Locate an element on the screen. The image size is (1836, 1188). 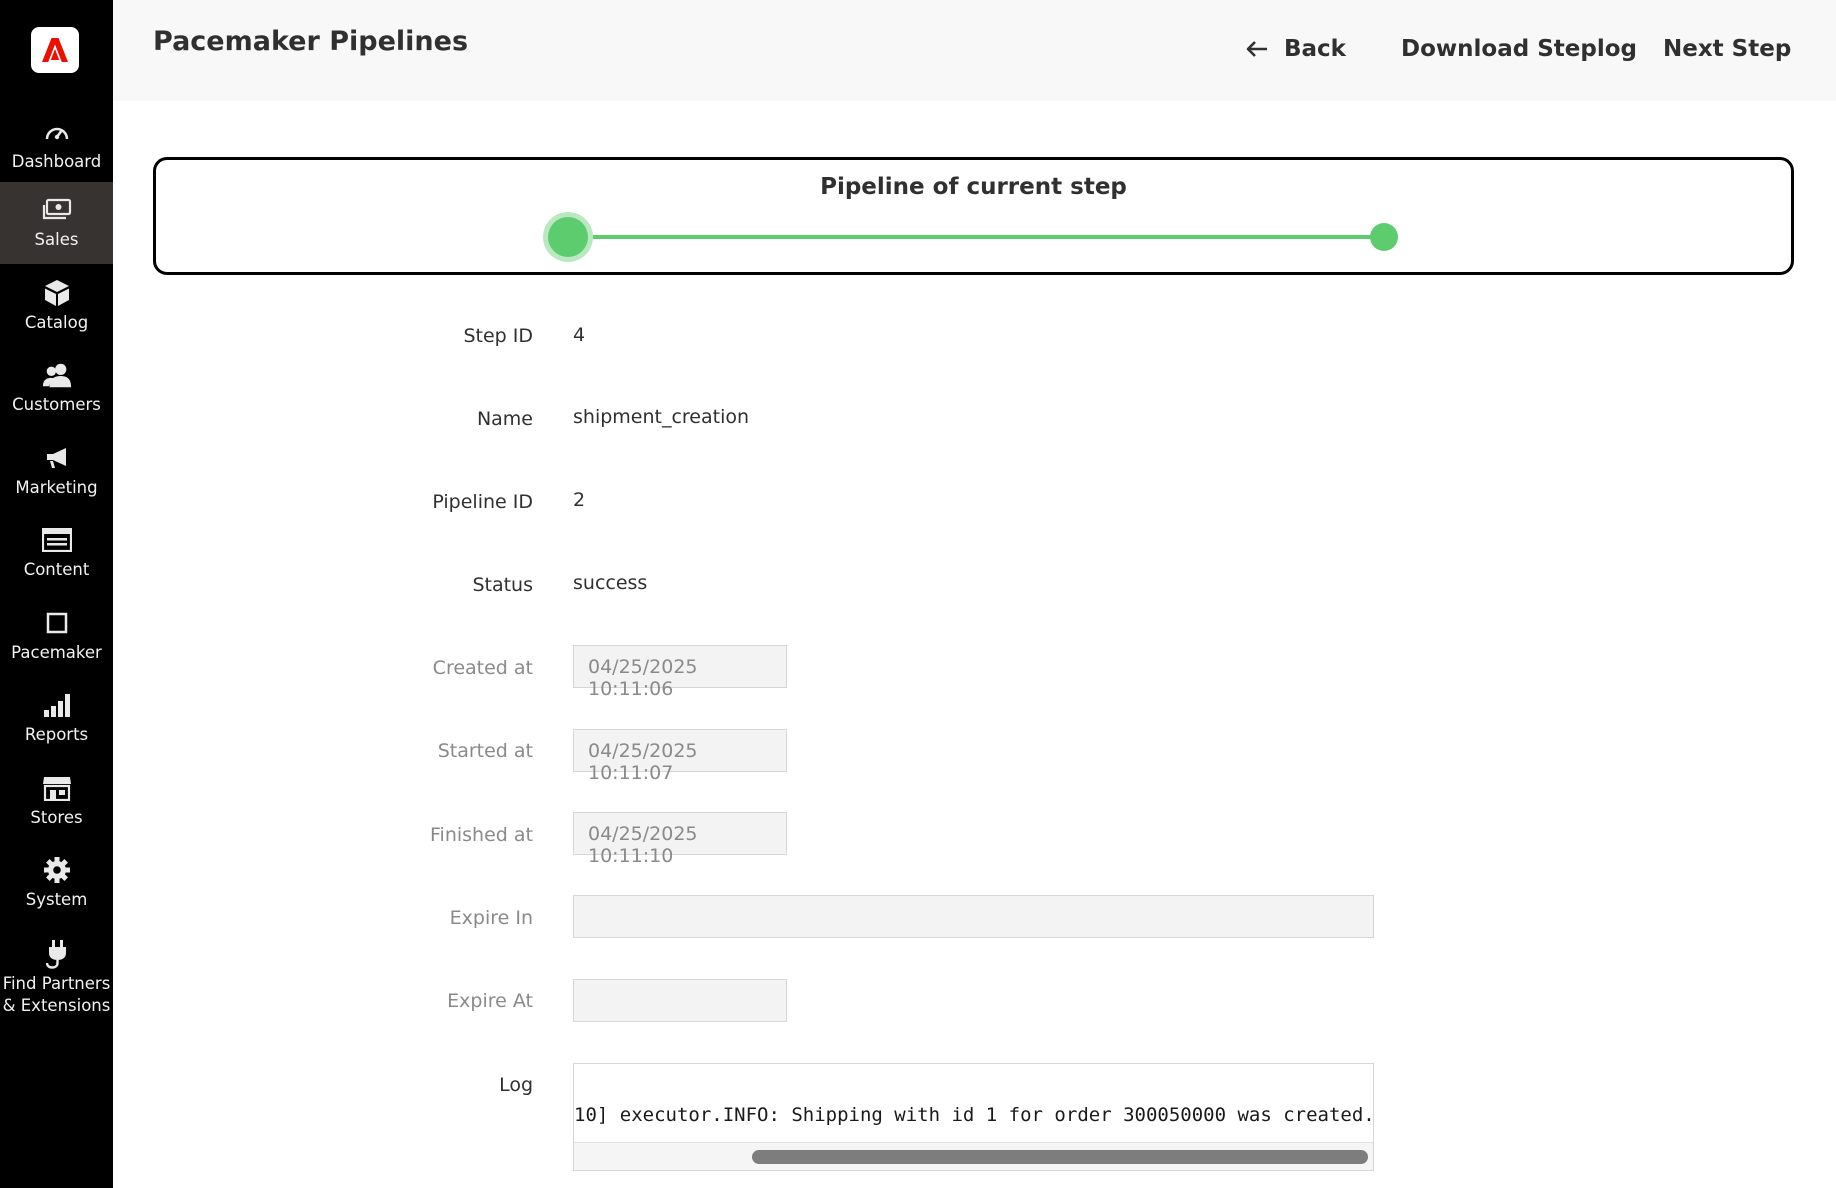
step-id-value: 4 is located at coordinates (579, 335).